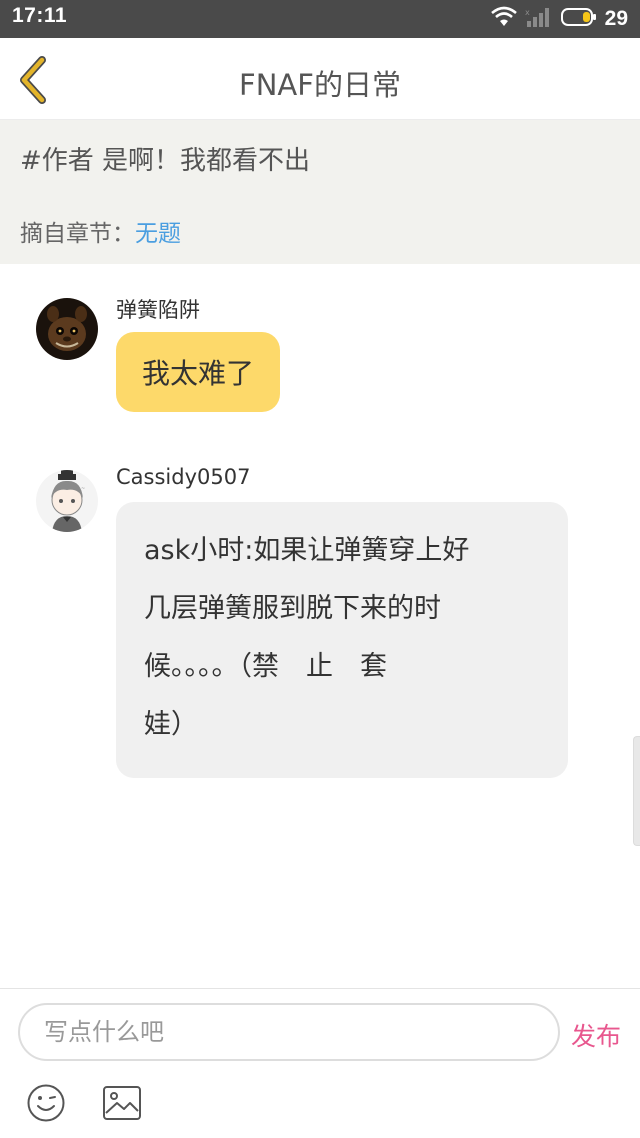 Image resolution: width=640 pixels, height=1138 pixels. Describe the element at coordinates (307, 550) in the screenshot. I see `message-text-line: ask小时:如果让弹簧穿上好` at that location.